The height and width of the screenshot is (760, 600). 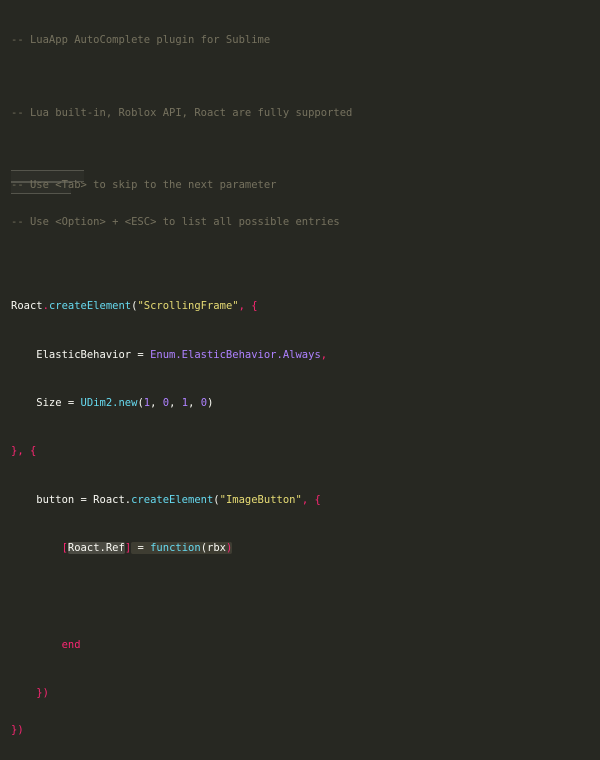 What do you see at coordinates (71, 644) in the screenshot?
I see `keyword-end: end` at bounding box center [71, 644].